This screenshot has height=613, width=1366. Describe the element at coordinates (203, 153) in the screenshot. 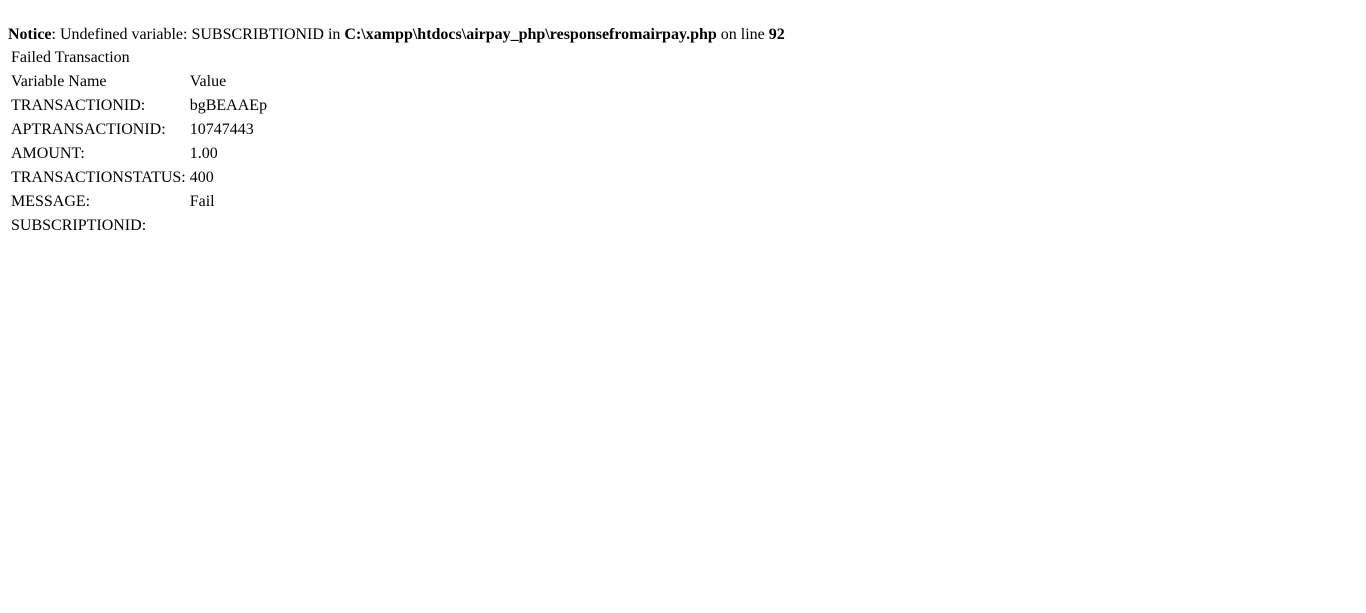

I see `value-cell: 1.00` at that location.